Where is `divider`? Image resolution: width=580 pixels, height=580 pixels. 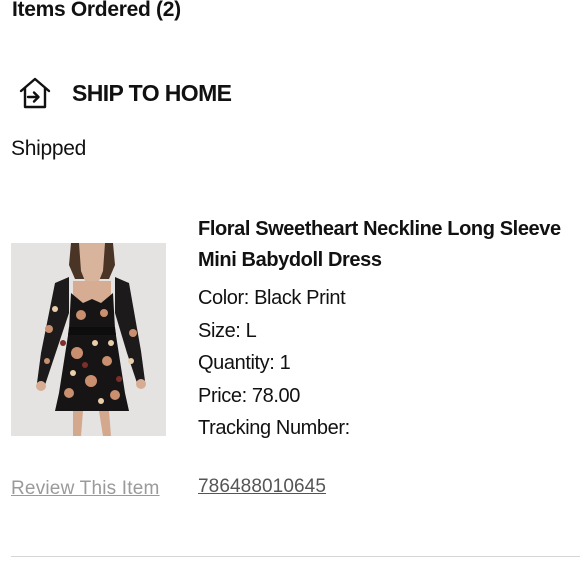 divider is located at coordinates (295, 556).